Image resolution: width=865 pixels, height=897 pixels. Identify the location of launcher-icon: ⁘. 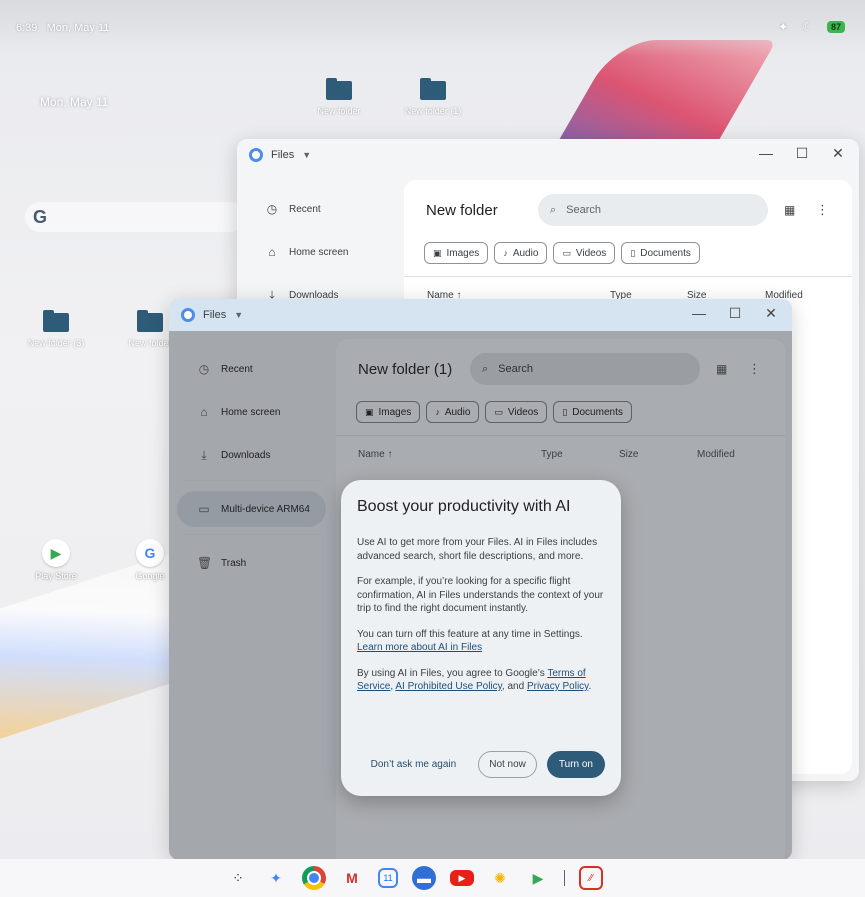
(238, 878).